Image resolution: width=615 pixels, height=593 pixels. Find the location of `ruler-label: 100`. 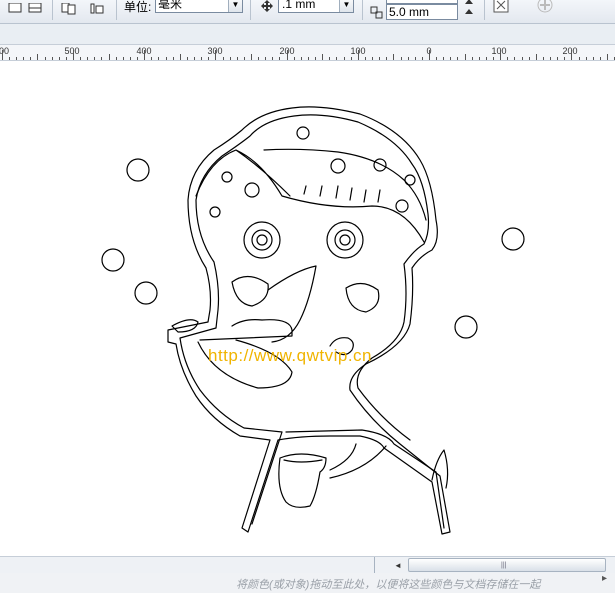

ruler-label: 100 is located at coordinates (499, 51).